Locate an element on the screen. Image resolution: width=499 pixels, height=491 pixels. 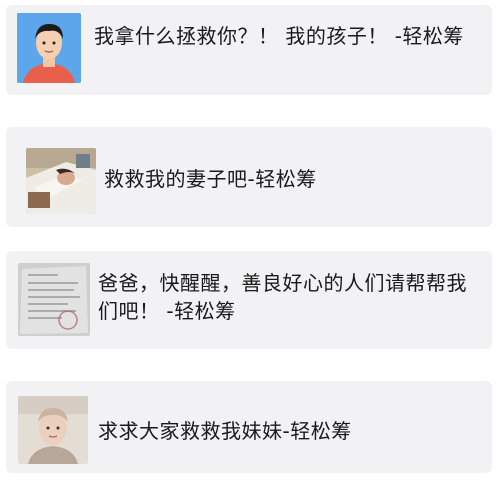
medical-document-photo is located at coordinates (54, 299).